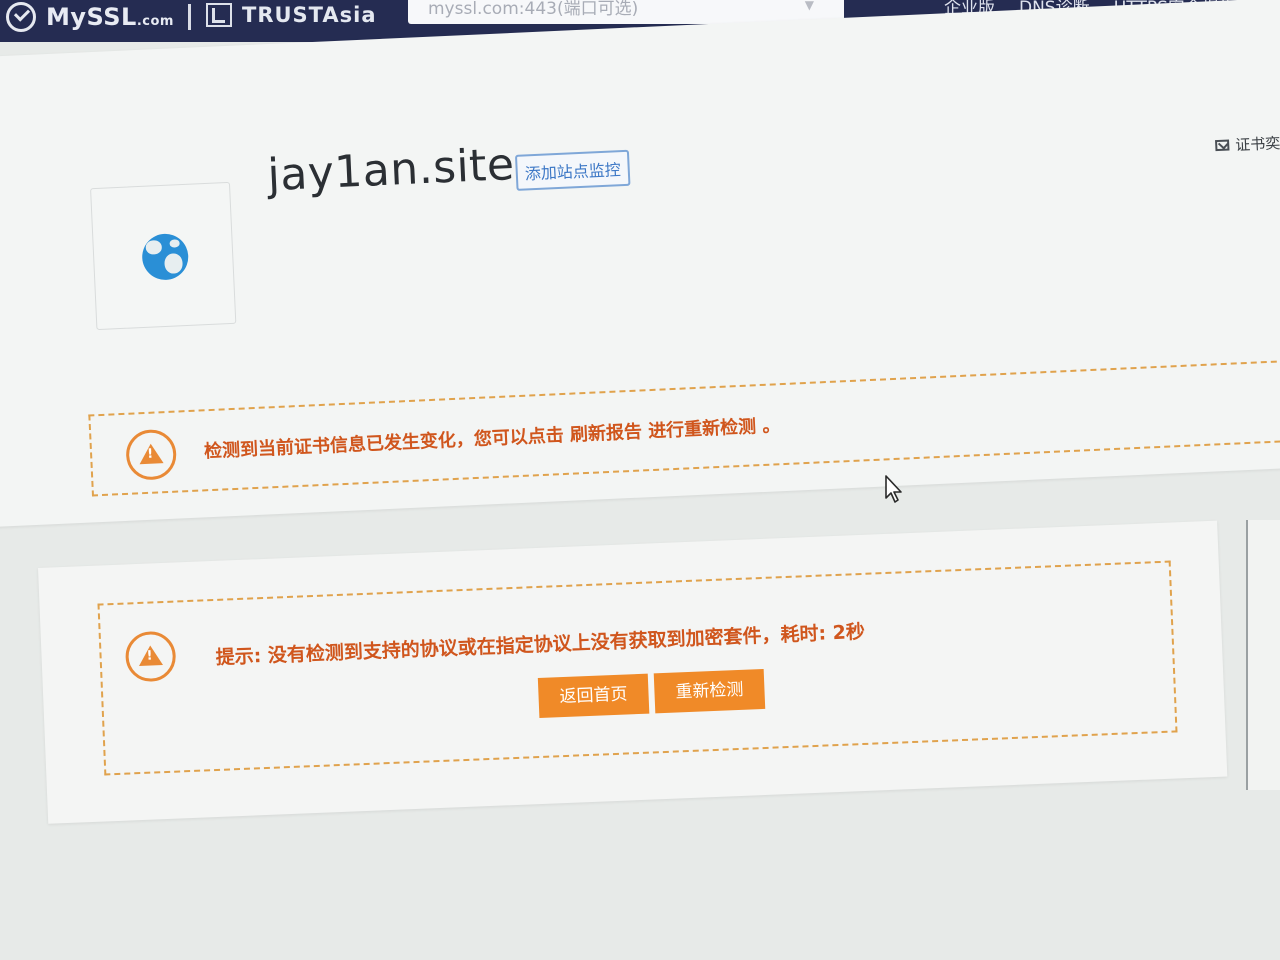 This screenshot has height=960, width=1280. Describe the element at coordinates (1257, 144) in the screenshot. I see `cert-link-label: 证书奕` at that location.